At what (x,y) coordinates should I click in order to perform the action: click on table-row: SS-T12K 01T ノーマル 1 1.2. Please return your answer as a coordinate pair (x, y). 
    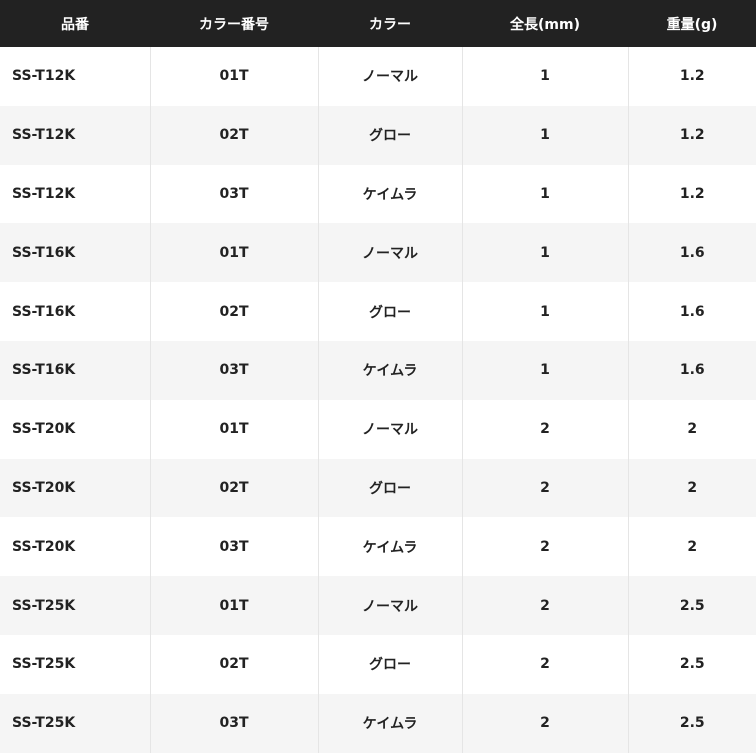
    Looking at the image, I should click on (378, 76).